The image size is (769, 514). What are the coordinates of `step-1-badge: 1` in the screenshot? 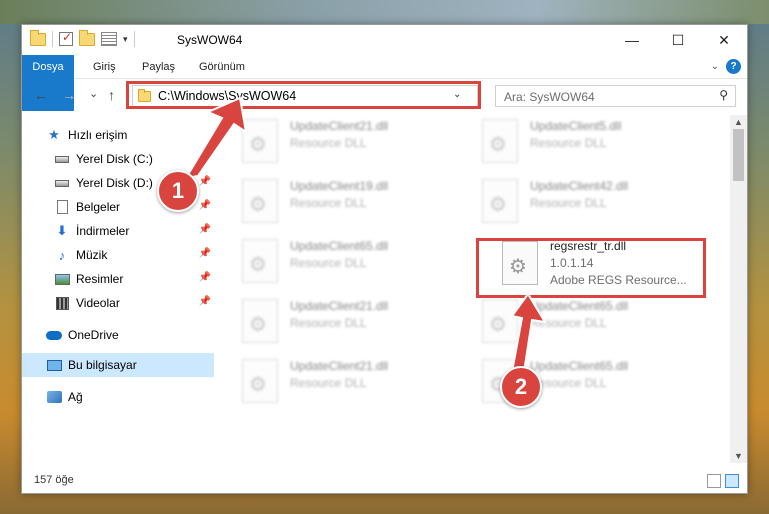 It's located at (178, 191).